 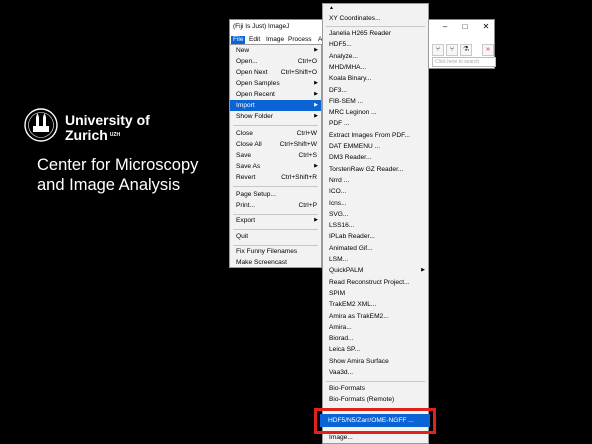 I want to click on import-item: SPIM, so click(x=375, y=293).